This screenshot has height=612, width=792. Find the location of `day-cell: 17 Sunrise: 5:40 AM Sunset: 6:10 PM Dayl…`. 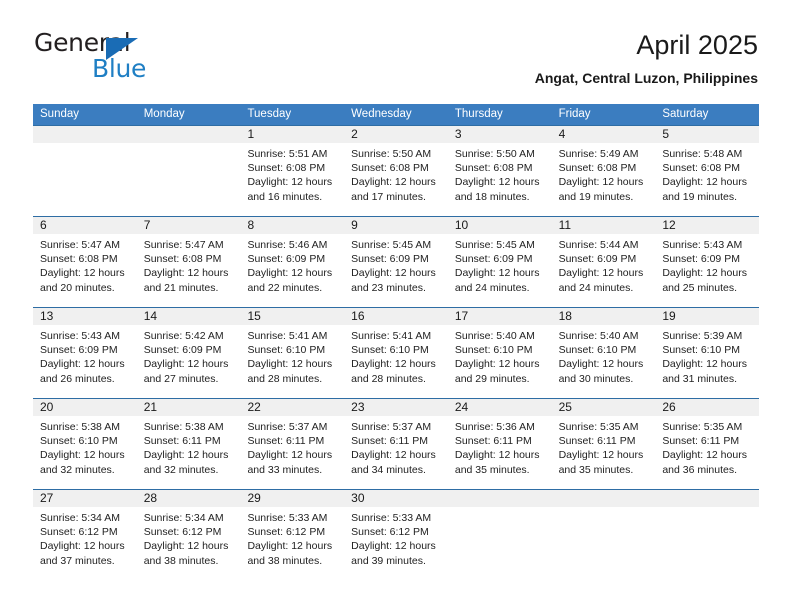

day-cell: 17 Sunrise: 5:40 AM Sunset: 6:10 PM Dayl… is located at coordinates (500, 353).